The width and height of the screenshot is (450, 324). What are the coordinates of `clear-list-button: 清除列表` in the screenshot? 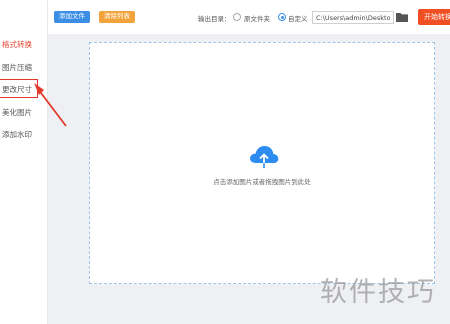 It's located at (117, 17).